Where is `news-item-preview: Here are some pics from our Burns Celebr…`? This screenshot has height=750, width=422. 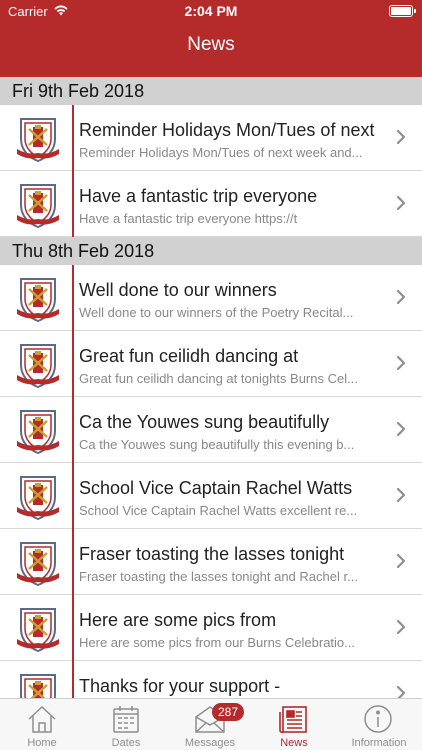
news-item-preview: Here are some pics from our Burns Celebr… is located at coordinates (217, 642).